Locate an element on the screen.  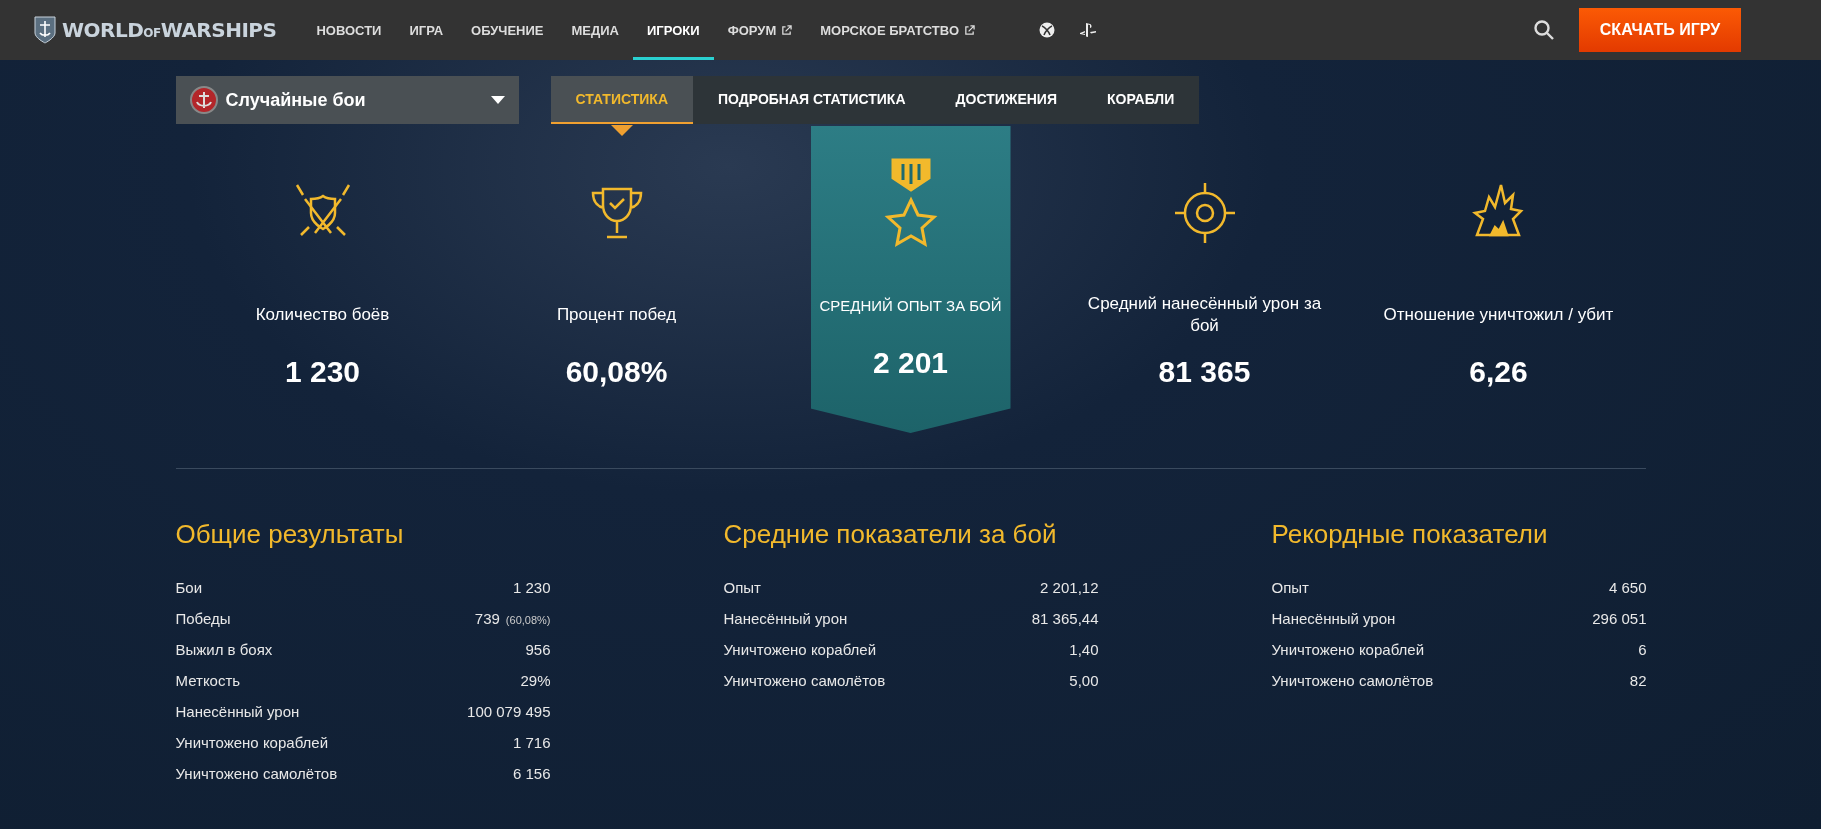
crosshair-icon is located at coordinates (1204, 213).